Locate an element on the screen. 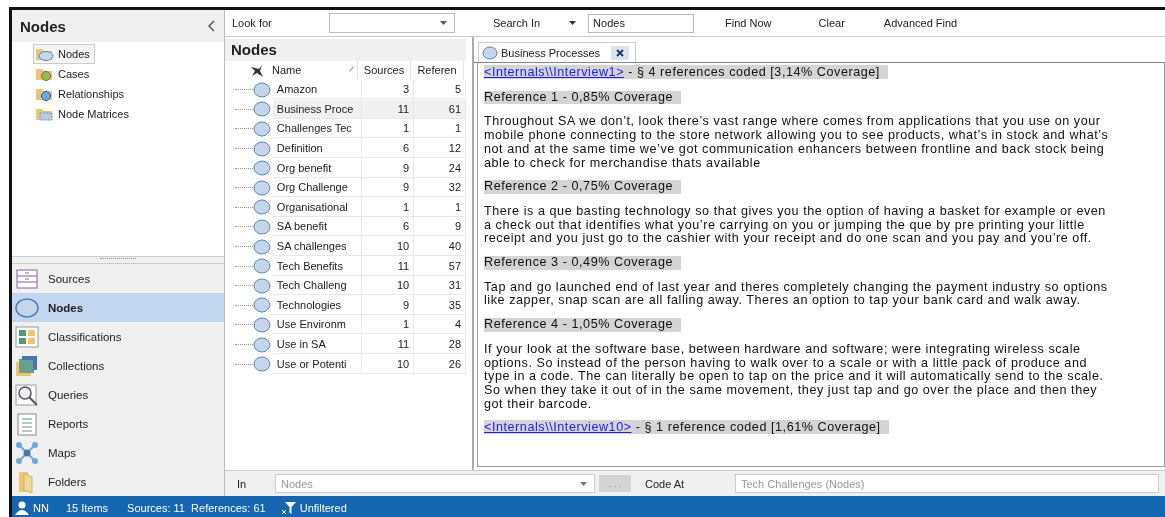 This screenshot has width=1165, height=517. table-cell: 40 is located at coordinates (440, 247).